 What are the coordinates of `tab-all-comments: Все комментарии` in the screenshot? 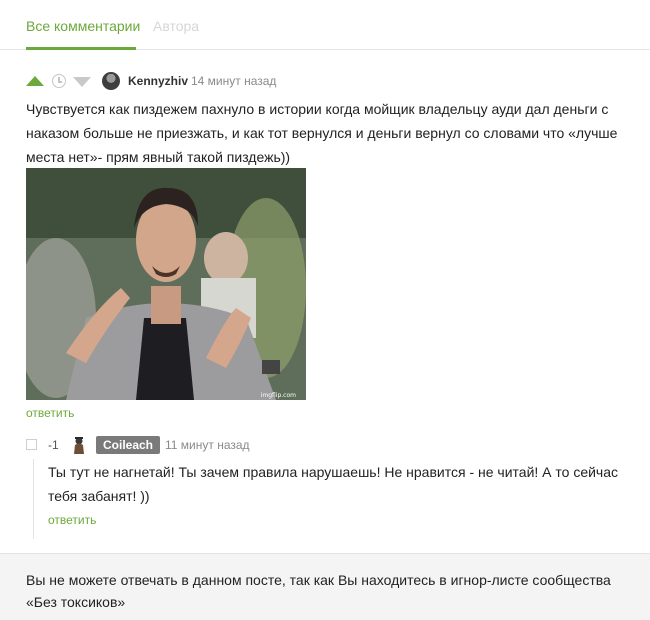 It's located at (83, 26).